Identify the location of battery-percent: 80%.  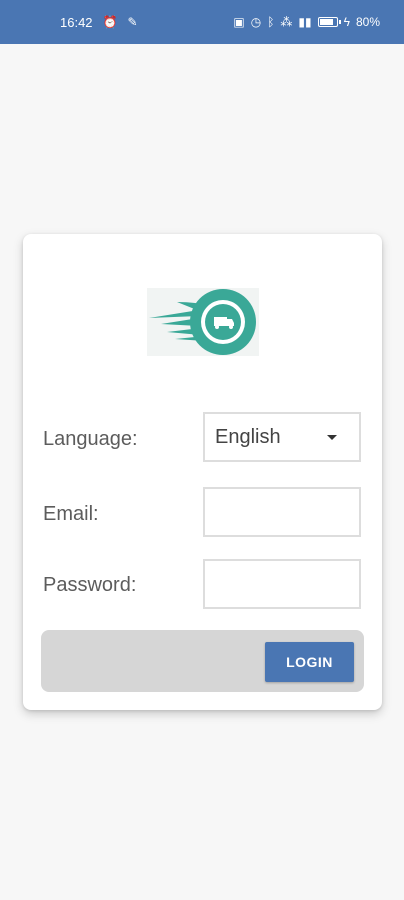
(367, 22).